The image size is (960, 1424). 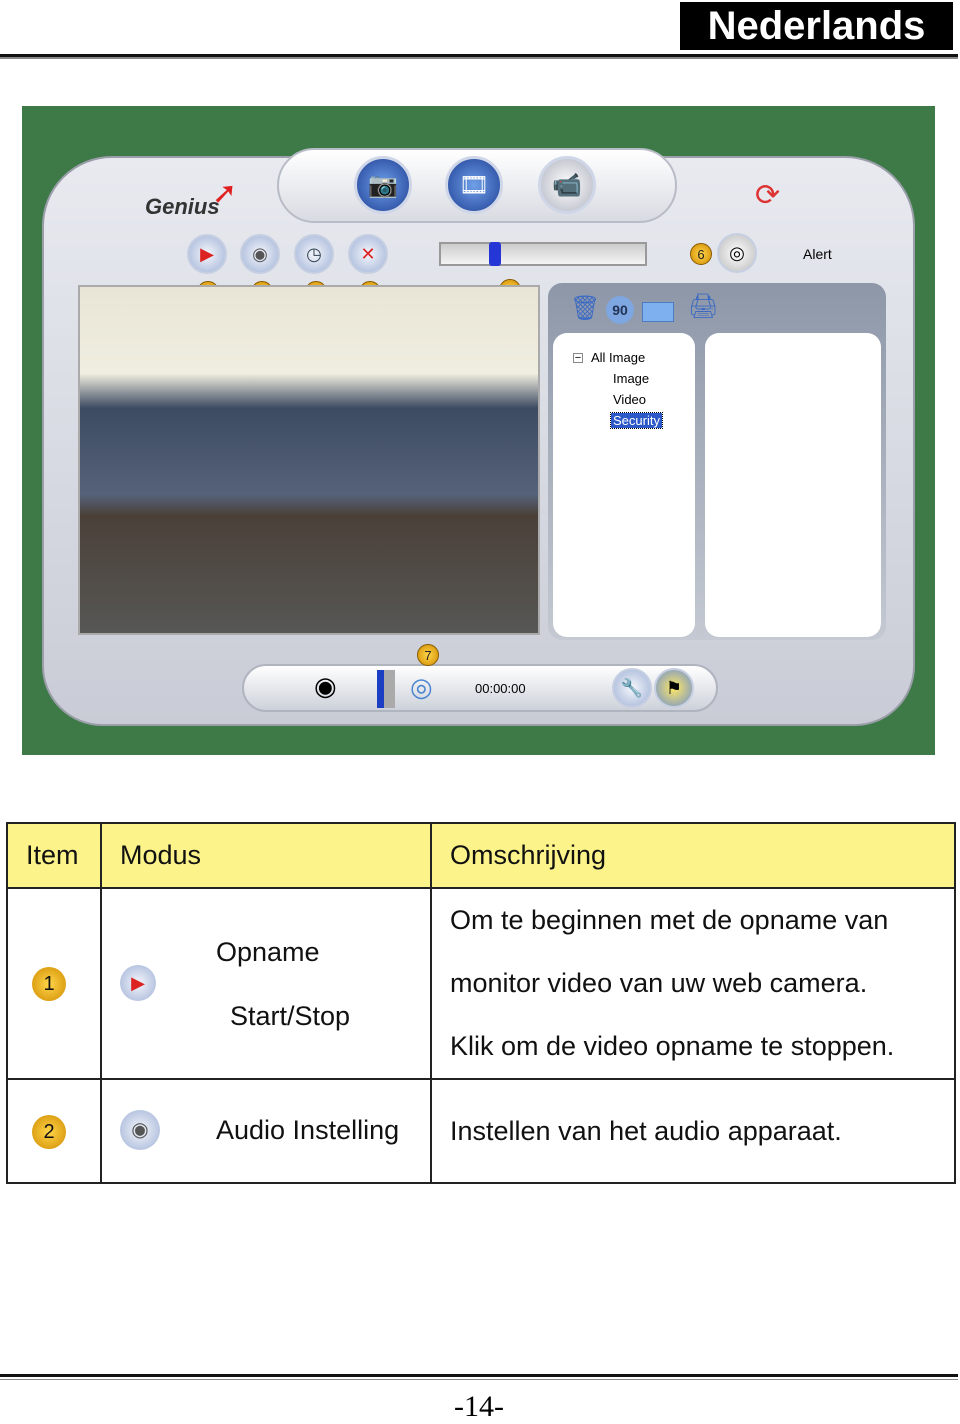 I want to click on badge-1-icon: 1, so click(x=49, y=984).